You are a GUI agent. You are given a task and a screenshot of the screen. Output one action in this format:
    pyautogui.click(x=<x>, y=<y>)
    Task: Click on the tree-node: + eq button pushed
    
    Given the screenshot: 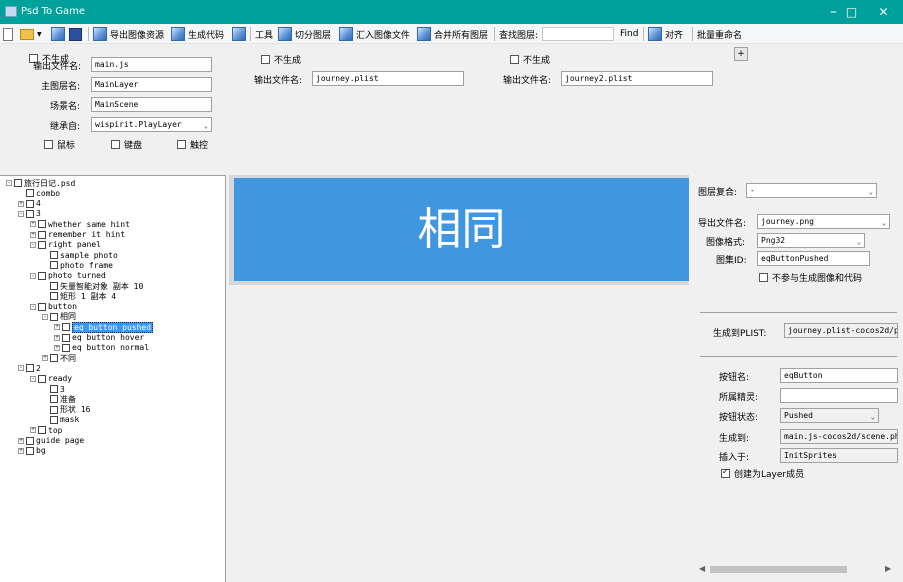 What is the action you would take?
    pyautogui.click(x=104, y=327)
    